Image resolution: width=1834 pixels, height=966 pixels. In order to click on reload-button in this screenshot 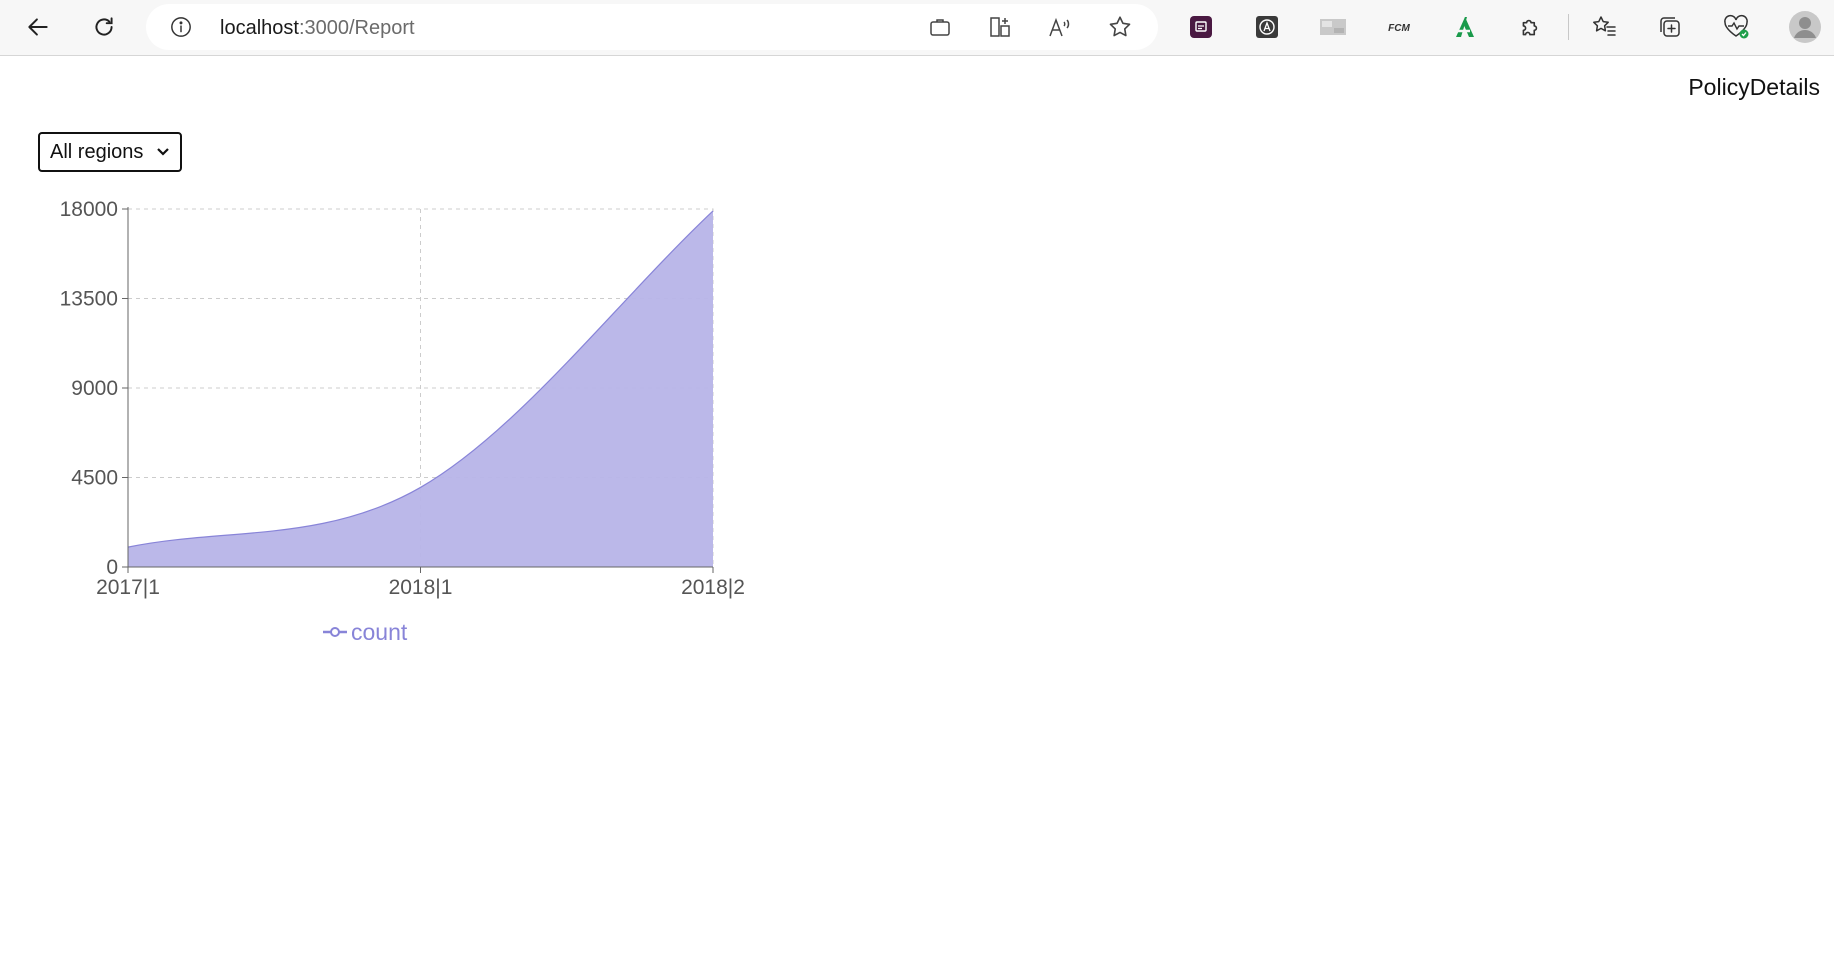, I will do `click(104, 27)`.